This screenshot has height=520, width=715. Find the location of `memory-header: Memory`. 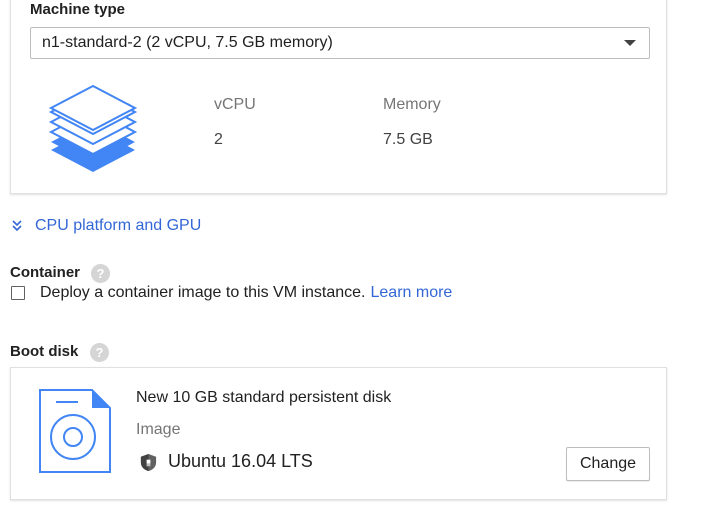

memory-header: Memory is located at coordinates (412, 104).